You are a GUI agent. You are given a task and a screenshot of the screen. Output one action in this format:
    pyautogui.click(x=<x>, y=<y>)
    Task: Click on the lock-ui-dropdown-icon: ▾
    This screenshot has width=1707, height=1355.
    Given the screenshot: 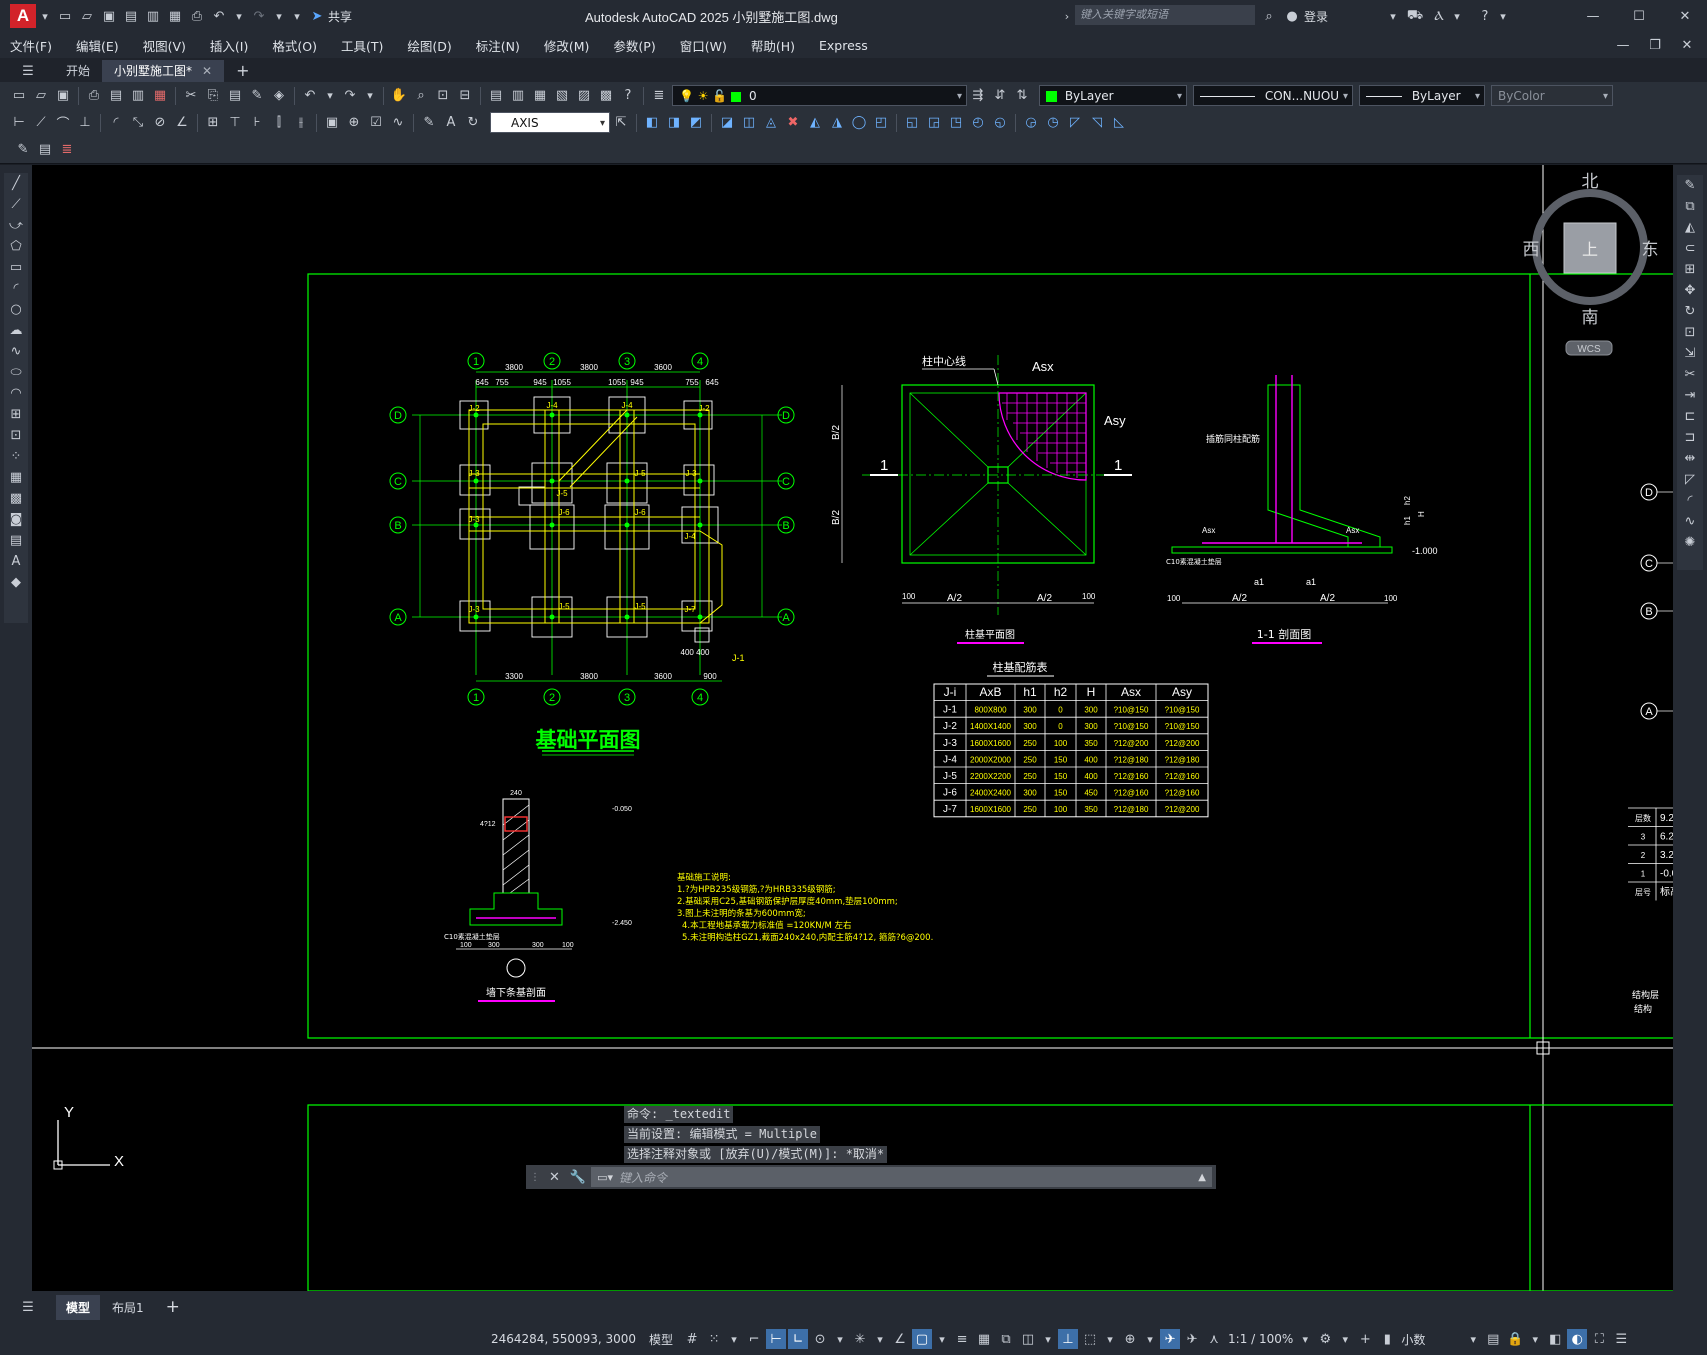 What is the action you would take?
    pyautogui.click(x=1535, y=1339)
    